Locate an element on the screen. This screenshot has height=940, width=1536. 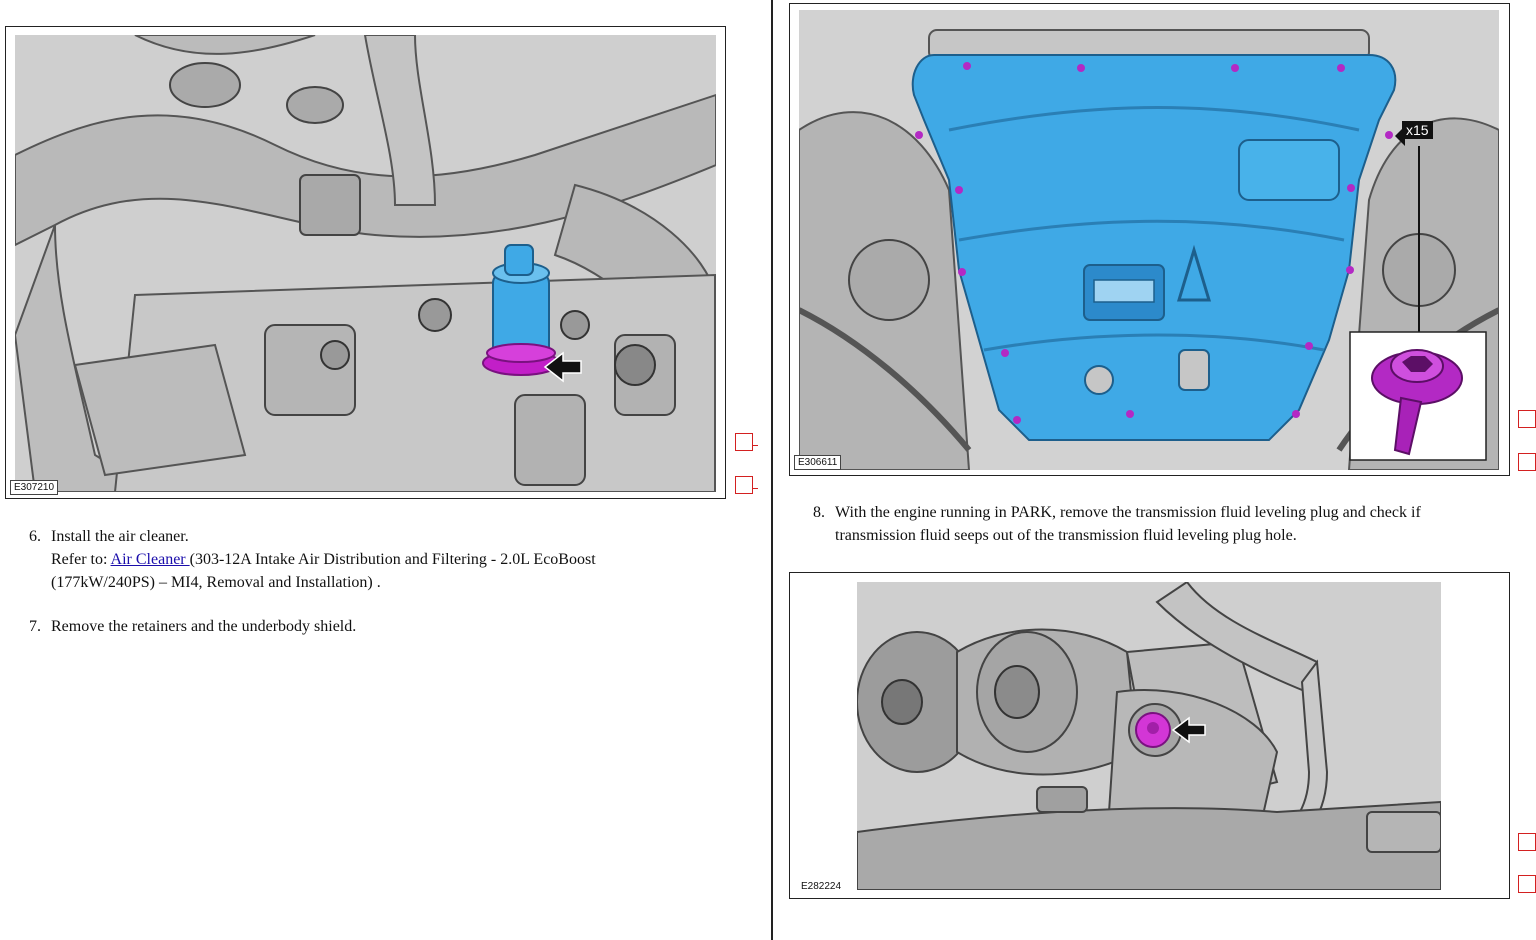
step-number: 8. is located at coordinates (819, 512).